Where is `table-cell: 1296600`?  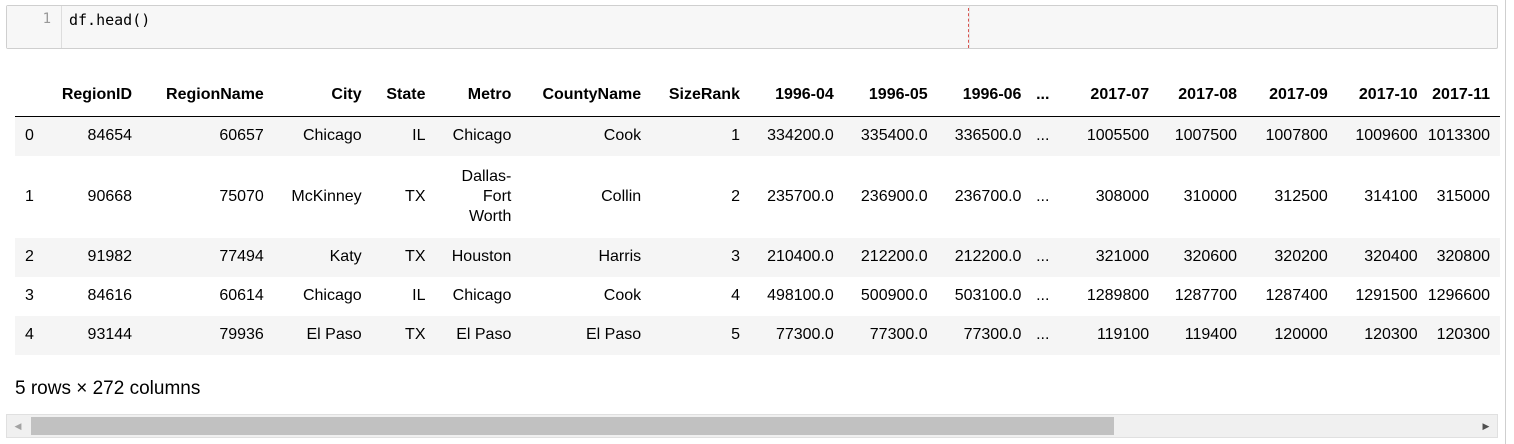 table-cell: 1296600 is located at coordinates (1458, 295).